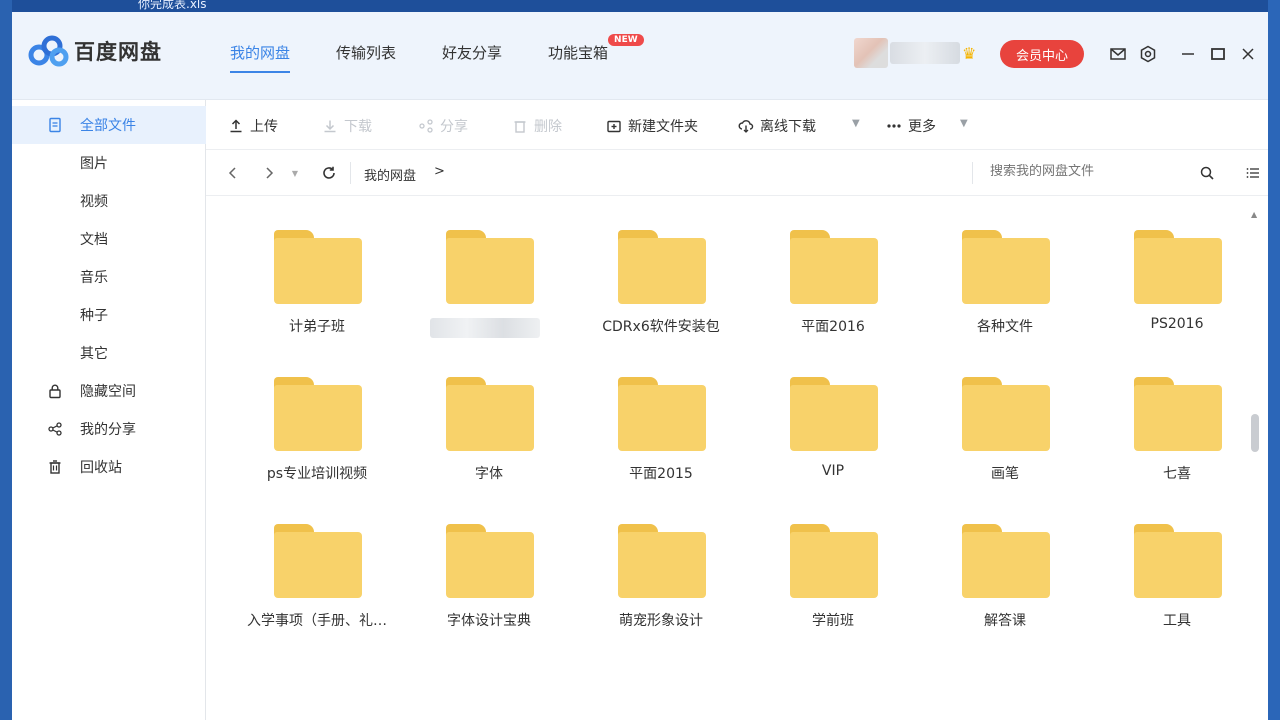  What do you see at coordinates (55, 125) in the screenshot?
I see `file-icon` at bounding box center [55, 125].